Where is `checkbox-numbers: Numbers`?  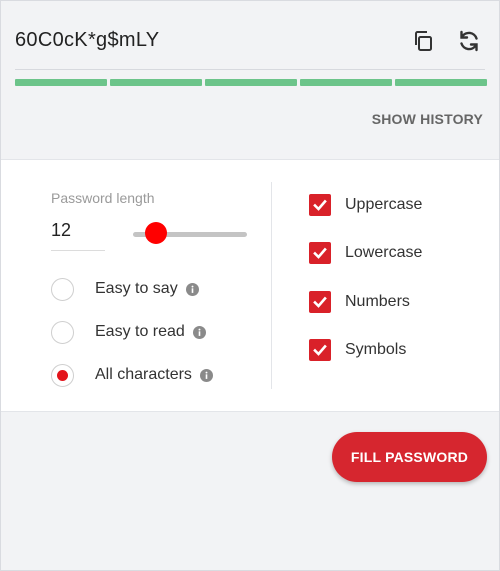 checkbox-numbers: Numbers is located at coordinates (359, 302).